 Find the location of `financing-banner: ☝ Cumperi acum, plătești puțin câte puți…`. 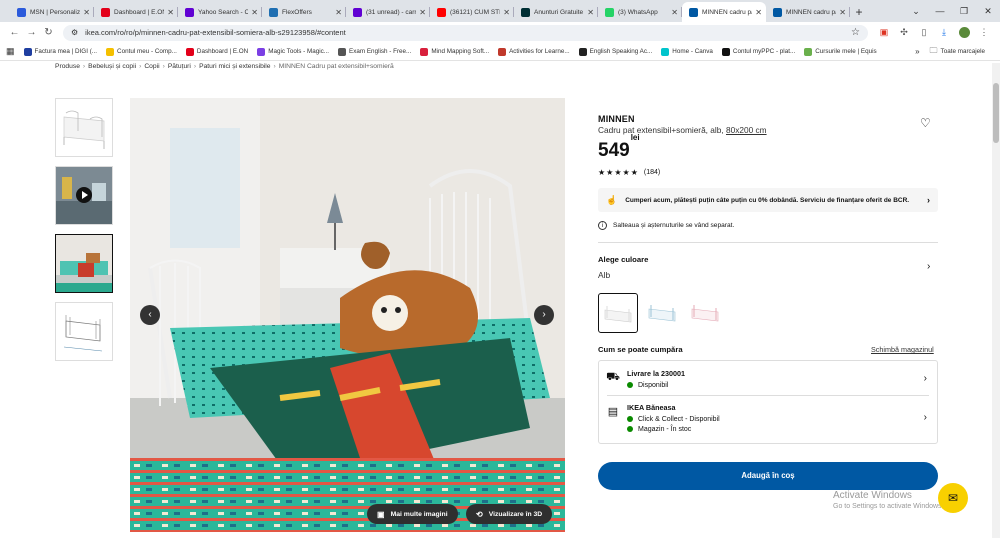

financing-banner: ☝ Cumperi acum, plătești puțin câte puți… is located at coordinates (768, 200).